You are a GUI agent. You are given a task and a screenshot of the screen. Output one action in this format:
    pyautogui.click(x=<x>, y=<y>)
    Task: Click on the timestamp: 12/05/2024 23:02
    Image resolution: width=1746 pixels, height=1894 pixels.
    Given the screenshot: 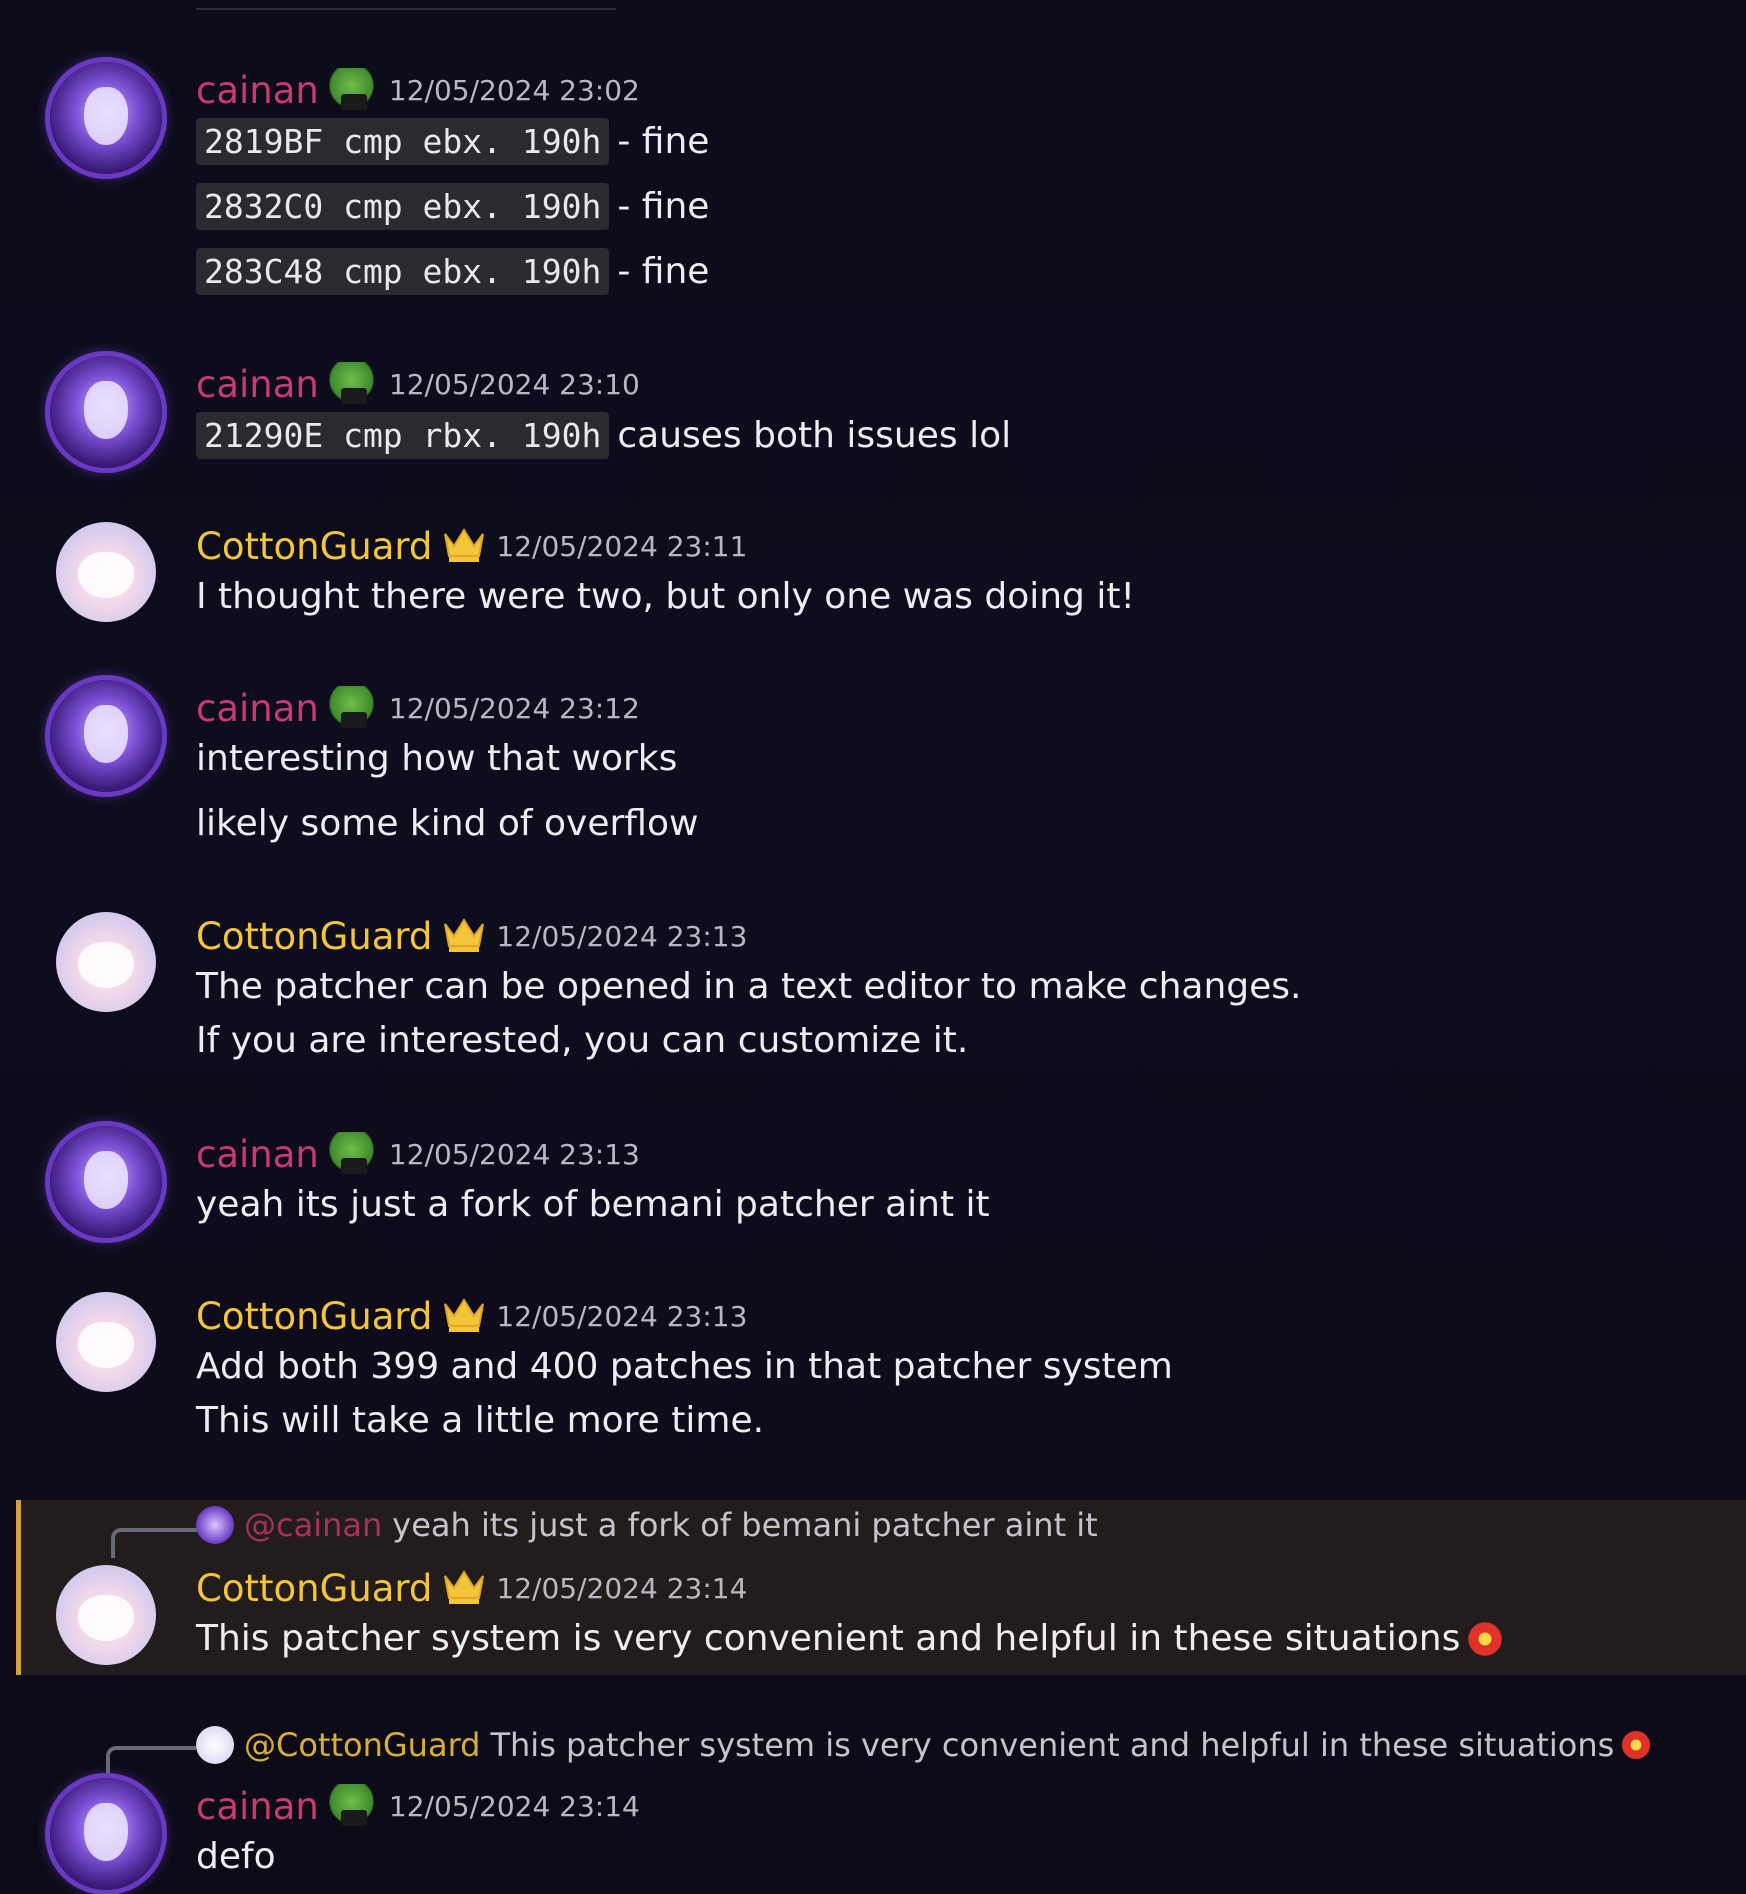 What is the action you would take?
    pyautogui.click(x=514, y=90)
    